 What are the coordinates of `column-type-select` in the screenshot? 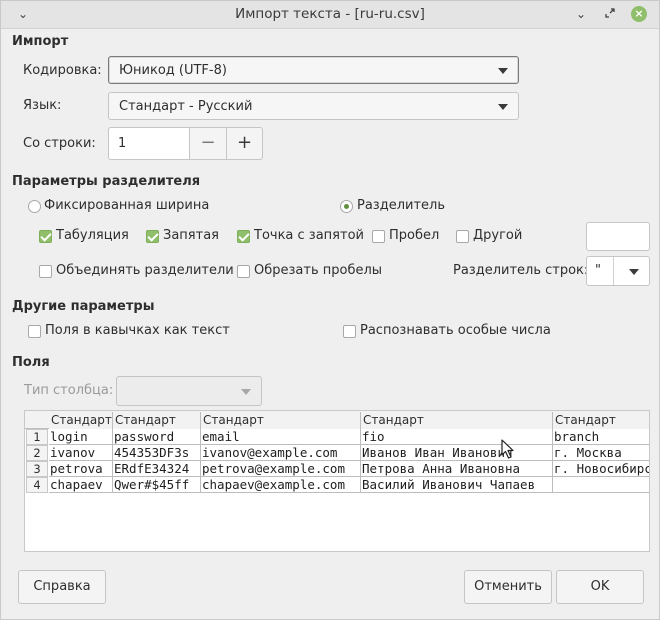 It's located at (189, 391).